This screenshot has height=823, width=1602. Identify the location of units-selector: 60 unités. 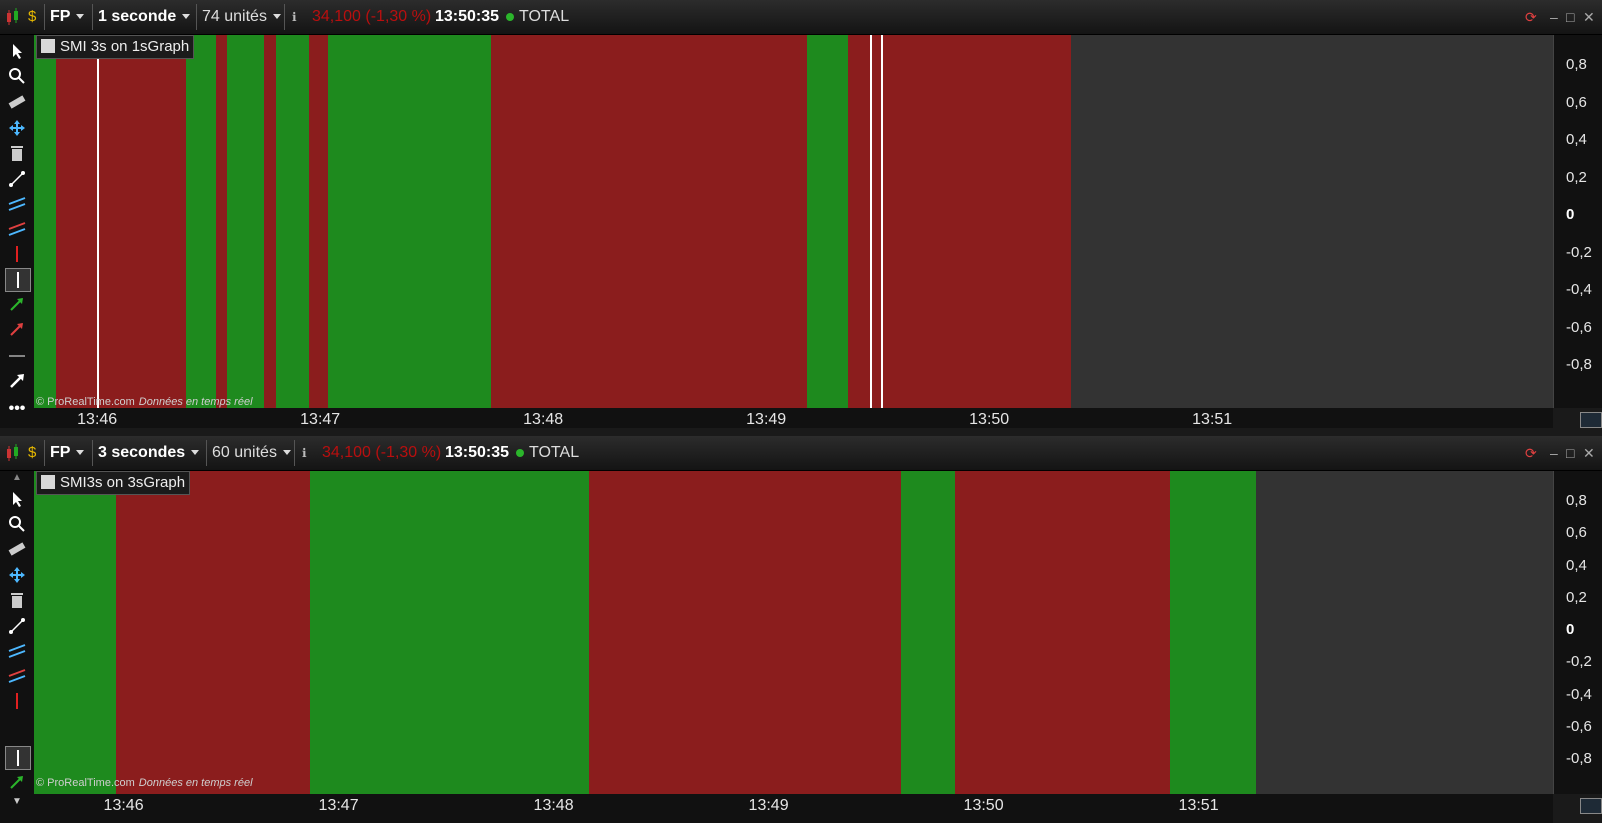
(251, 453).